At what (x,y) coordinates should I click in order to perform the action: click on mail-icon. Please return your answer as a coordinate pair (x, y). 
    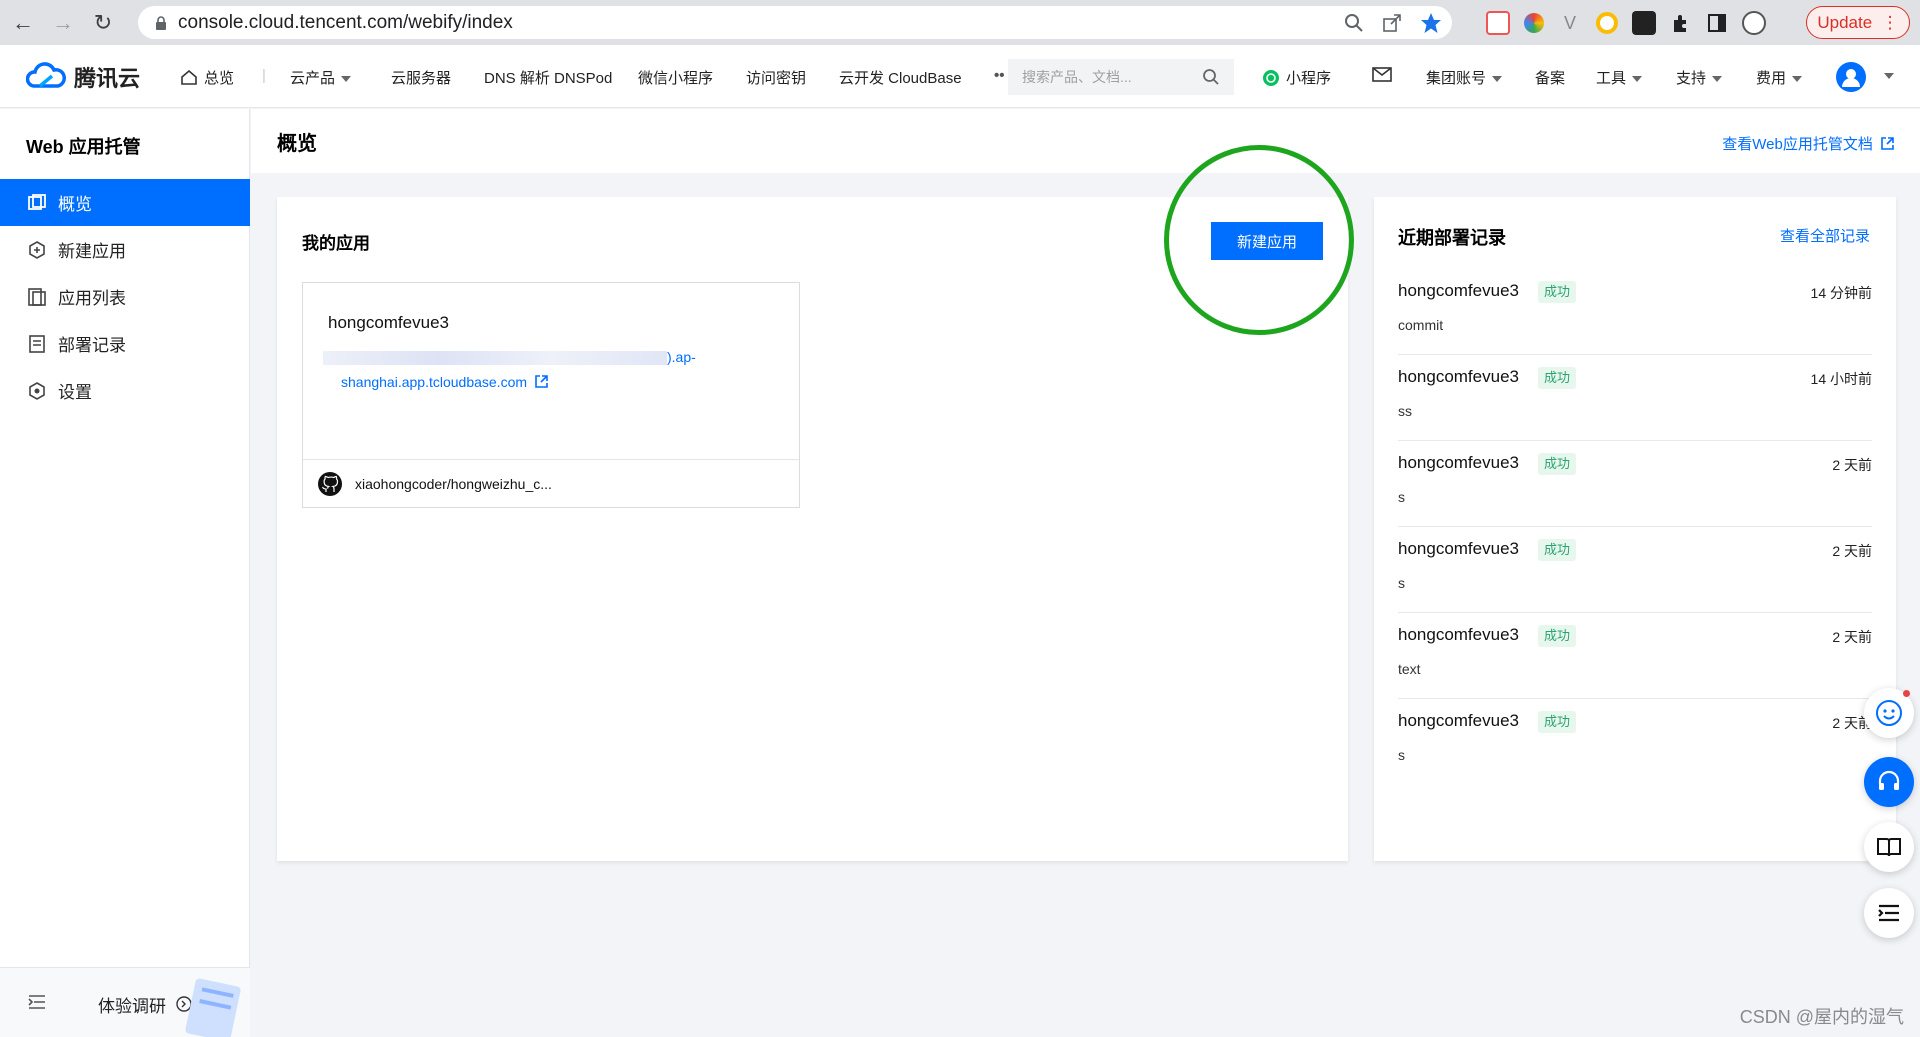
    Looking at the image, I should click on (1382, 76).